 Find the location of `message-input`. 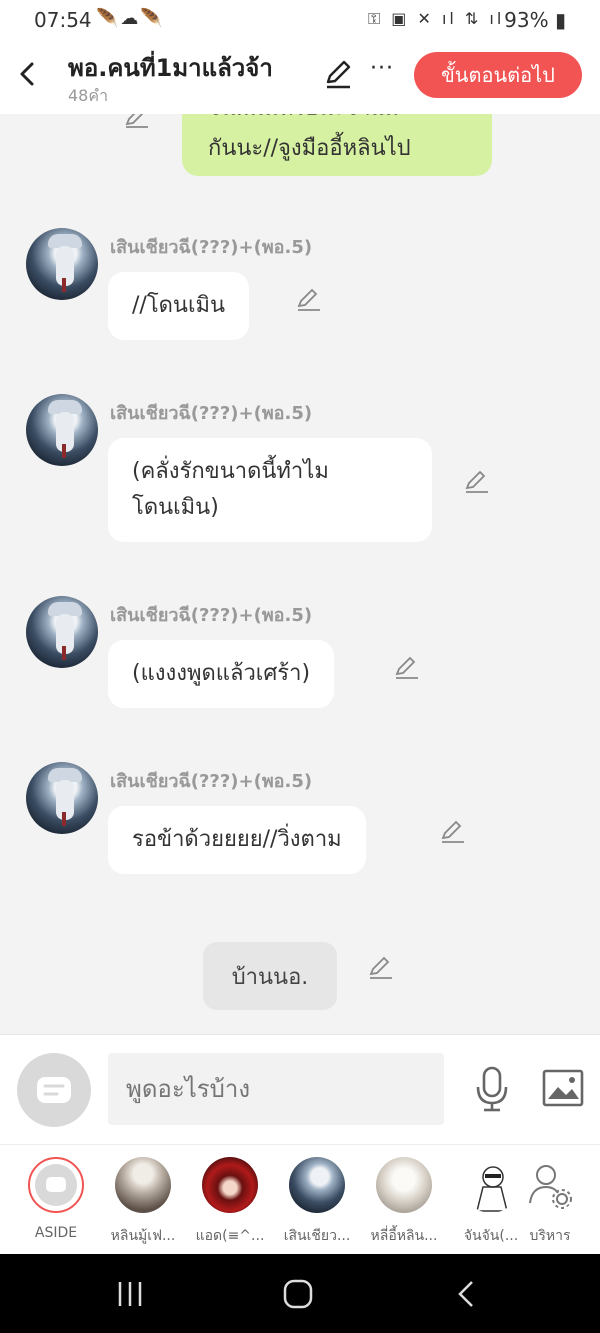

message-input is located at coordinates (276, 1089).